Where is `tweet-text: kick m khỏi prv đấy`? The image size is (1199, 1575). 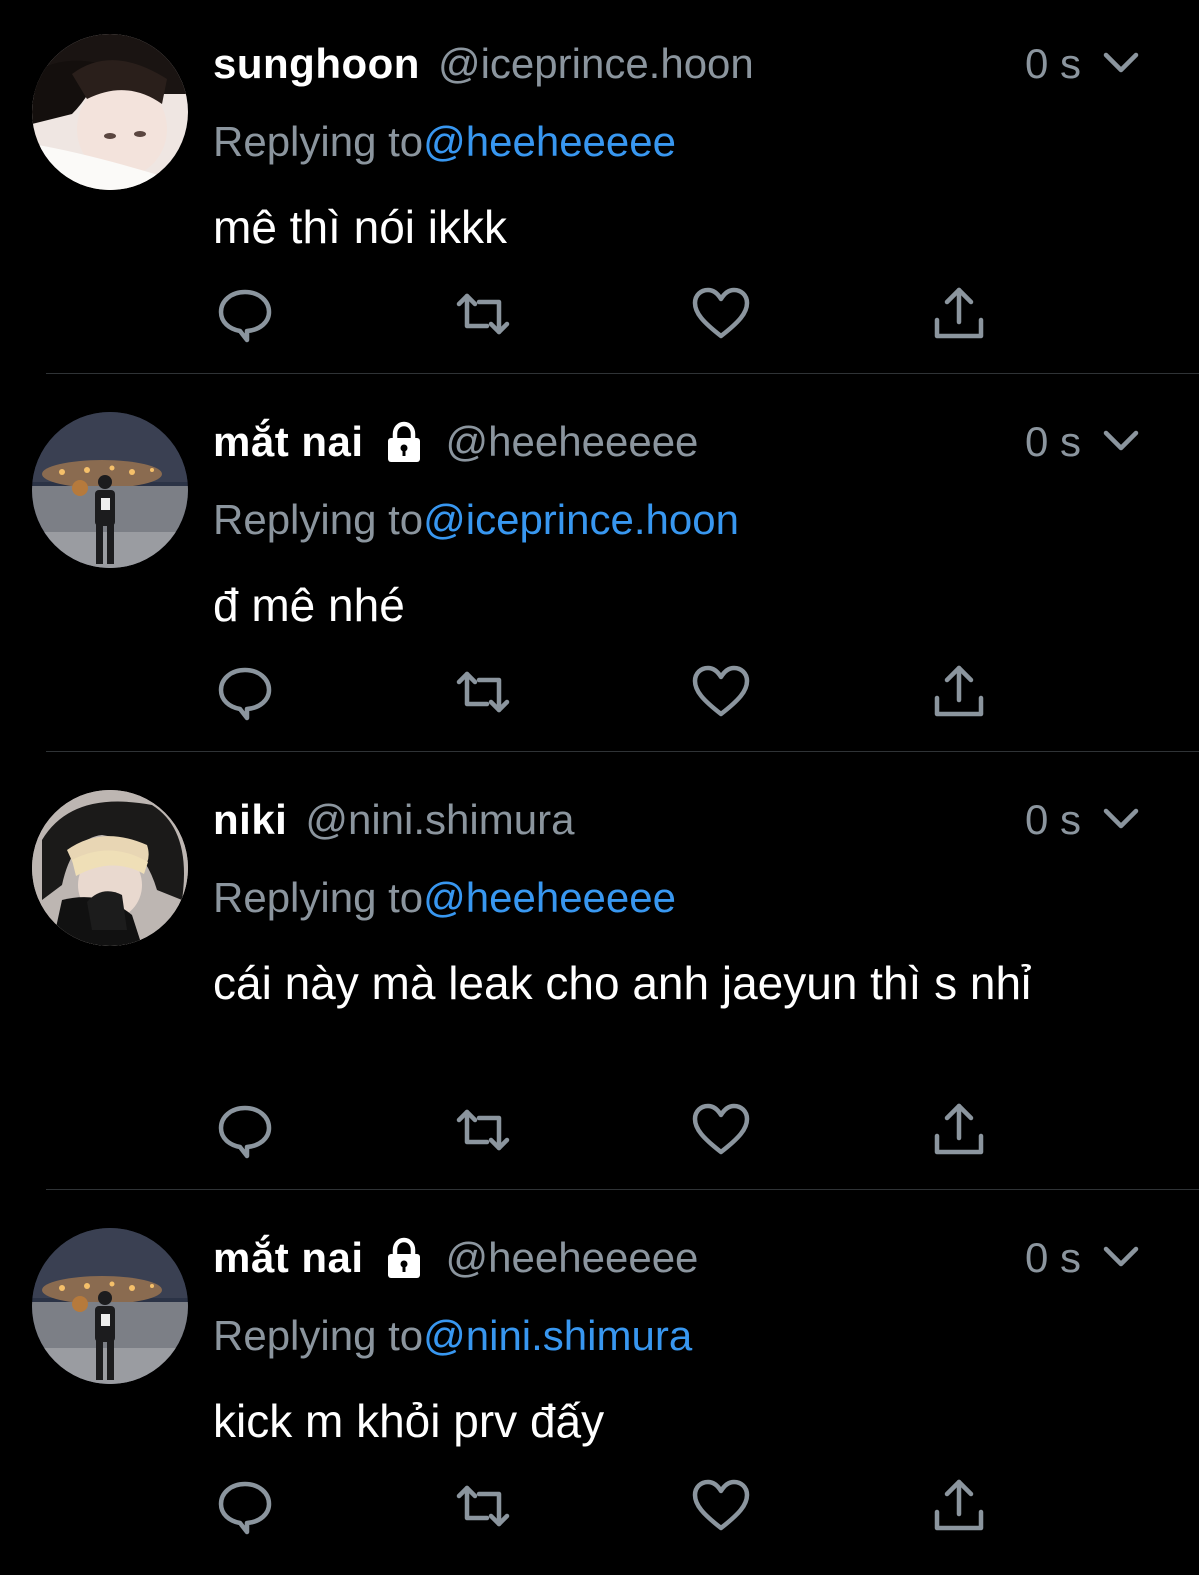 tweet-text: kick m khỏi prv đấy is located at coordinates (409, 1421).